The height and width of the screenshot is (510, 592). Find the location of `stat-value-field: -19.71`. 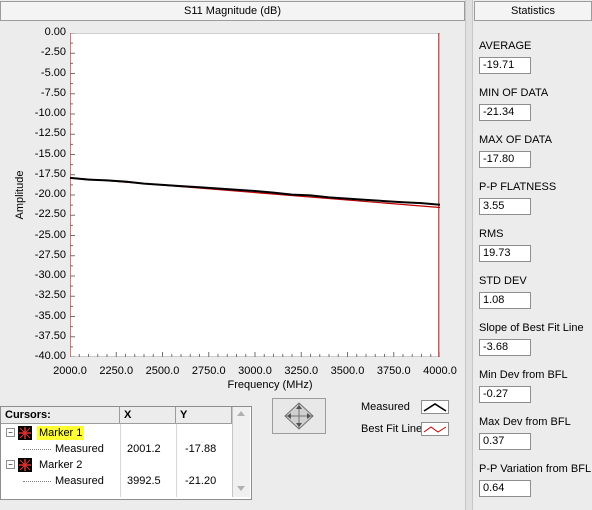

stat-value-field: -19.71 is located at coordinates (505, 65).